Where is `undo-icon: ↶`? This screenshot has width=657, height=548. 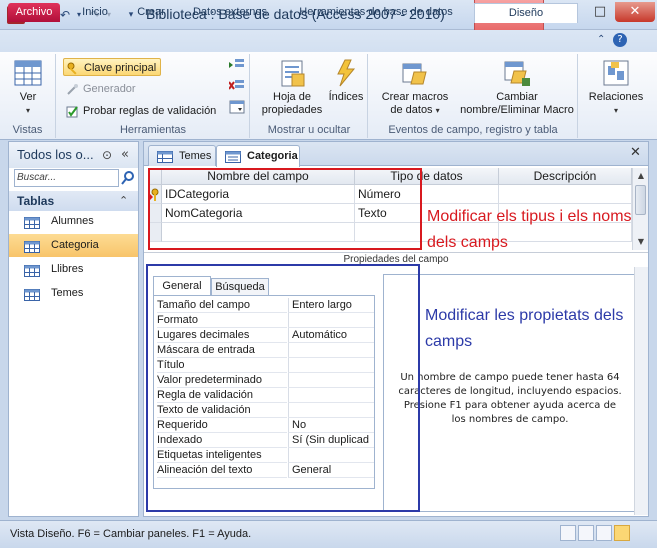
undo-icon: ↶ is located at coordinates (65, 15).